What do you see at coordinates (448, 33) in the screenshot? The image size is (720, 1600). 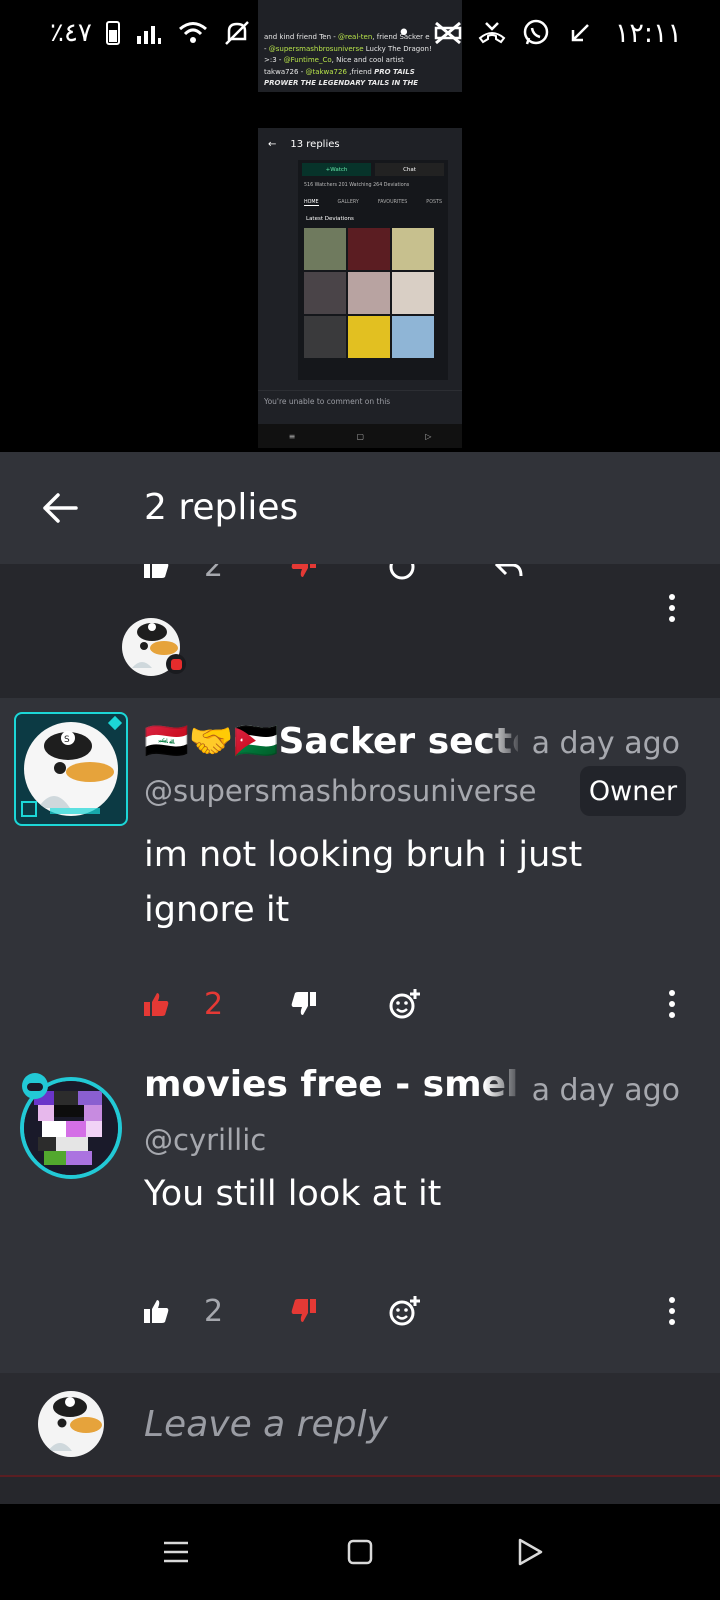 I see `capcut-icon` at bounding box center [448, 33].